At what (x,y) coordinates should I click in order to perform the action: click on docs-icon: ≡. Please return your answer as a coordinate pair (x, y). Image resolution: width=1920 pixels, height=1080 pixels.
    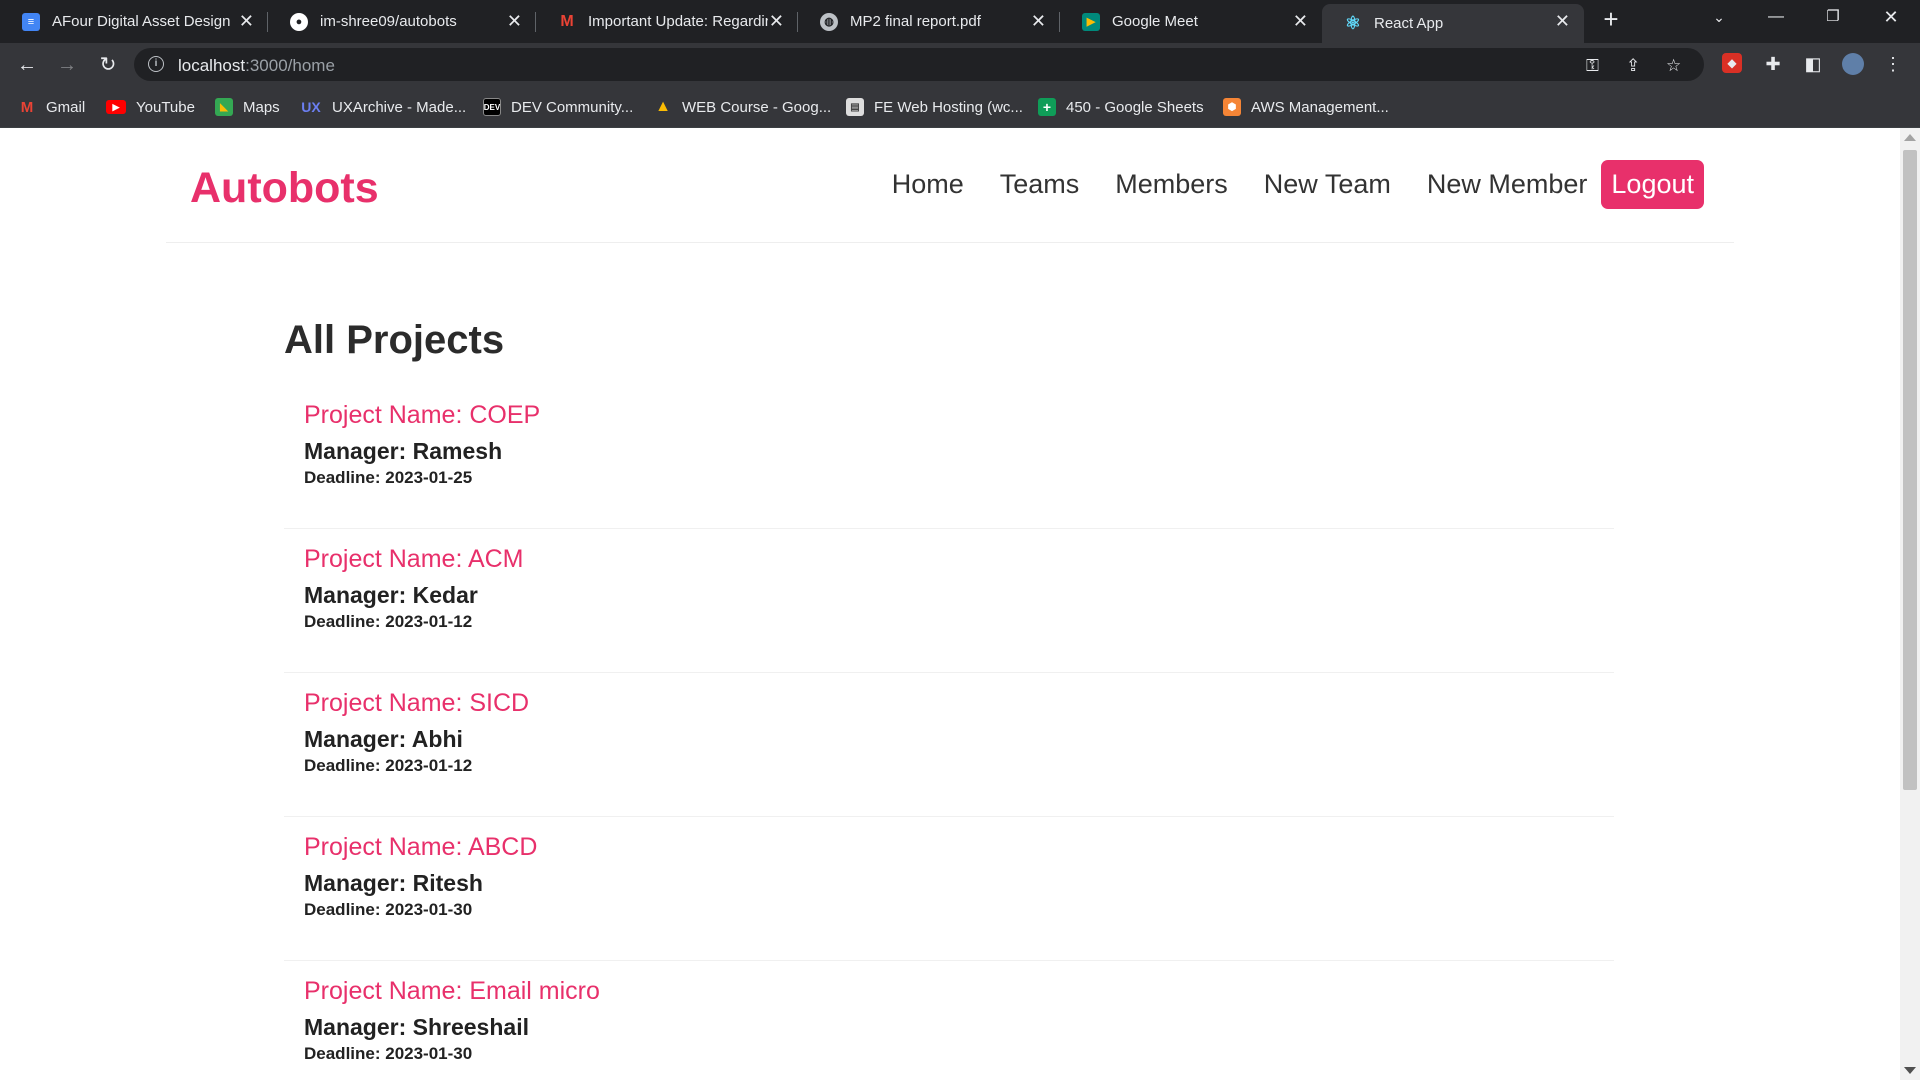
    Looking at the image, I should click on (31, 21).